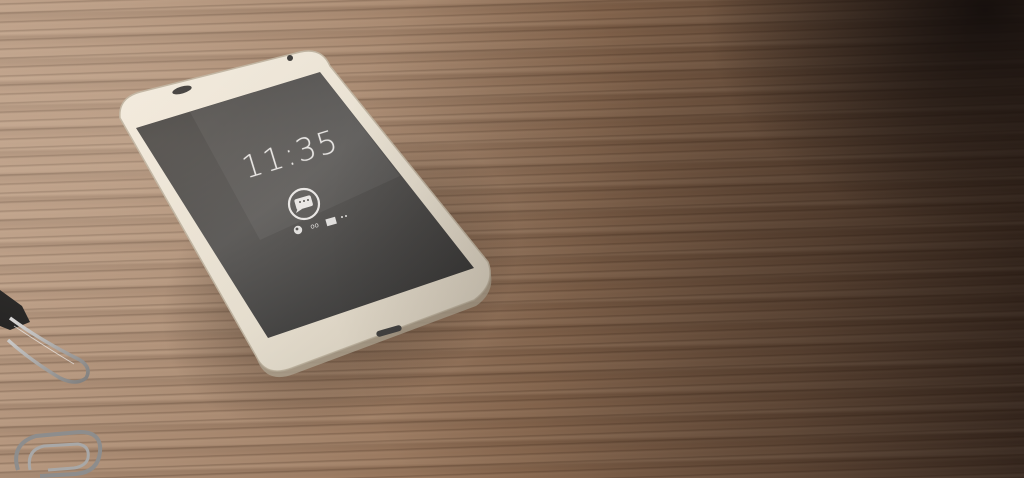  Describe the element at coordinates (58, 453) in the screenshot. I see `paper-clip` at that location.